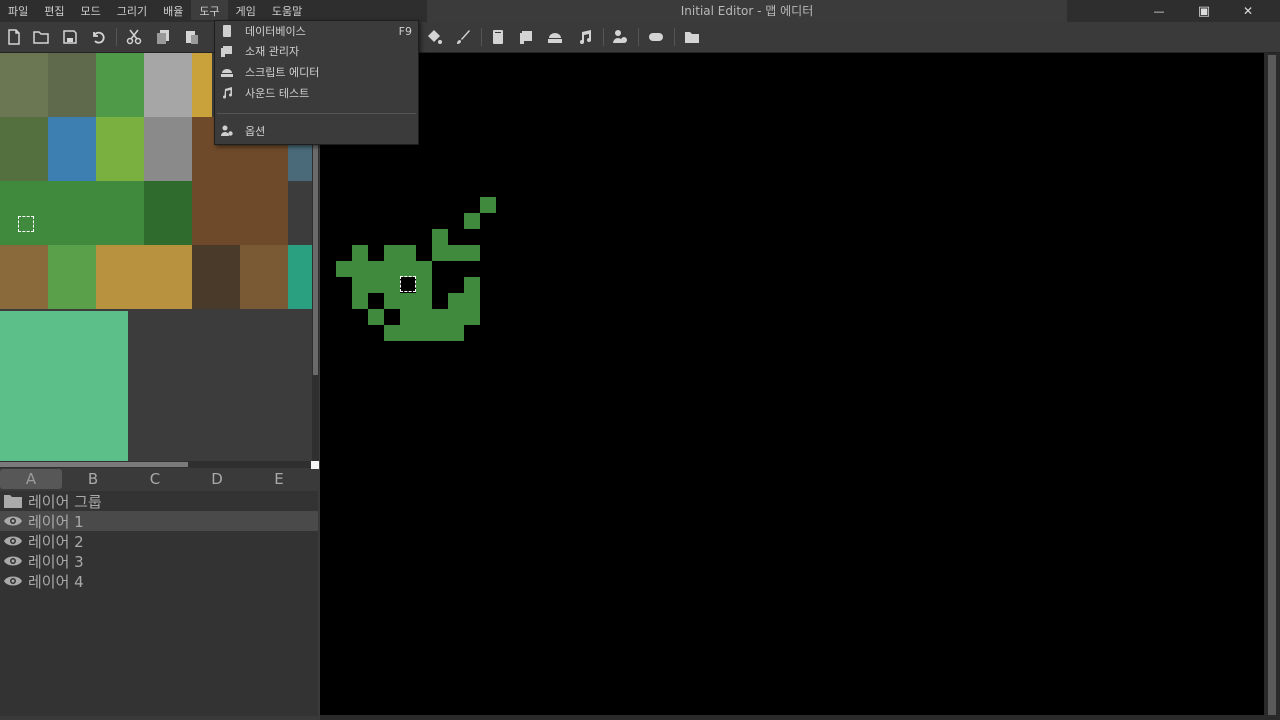 Image resolution: width=1280 pixels, height=720 pixels. I want to click on undo-icon, so click(98, 37).